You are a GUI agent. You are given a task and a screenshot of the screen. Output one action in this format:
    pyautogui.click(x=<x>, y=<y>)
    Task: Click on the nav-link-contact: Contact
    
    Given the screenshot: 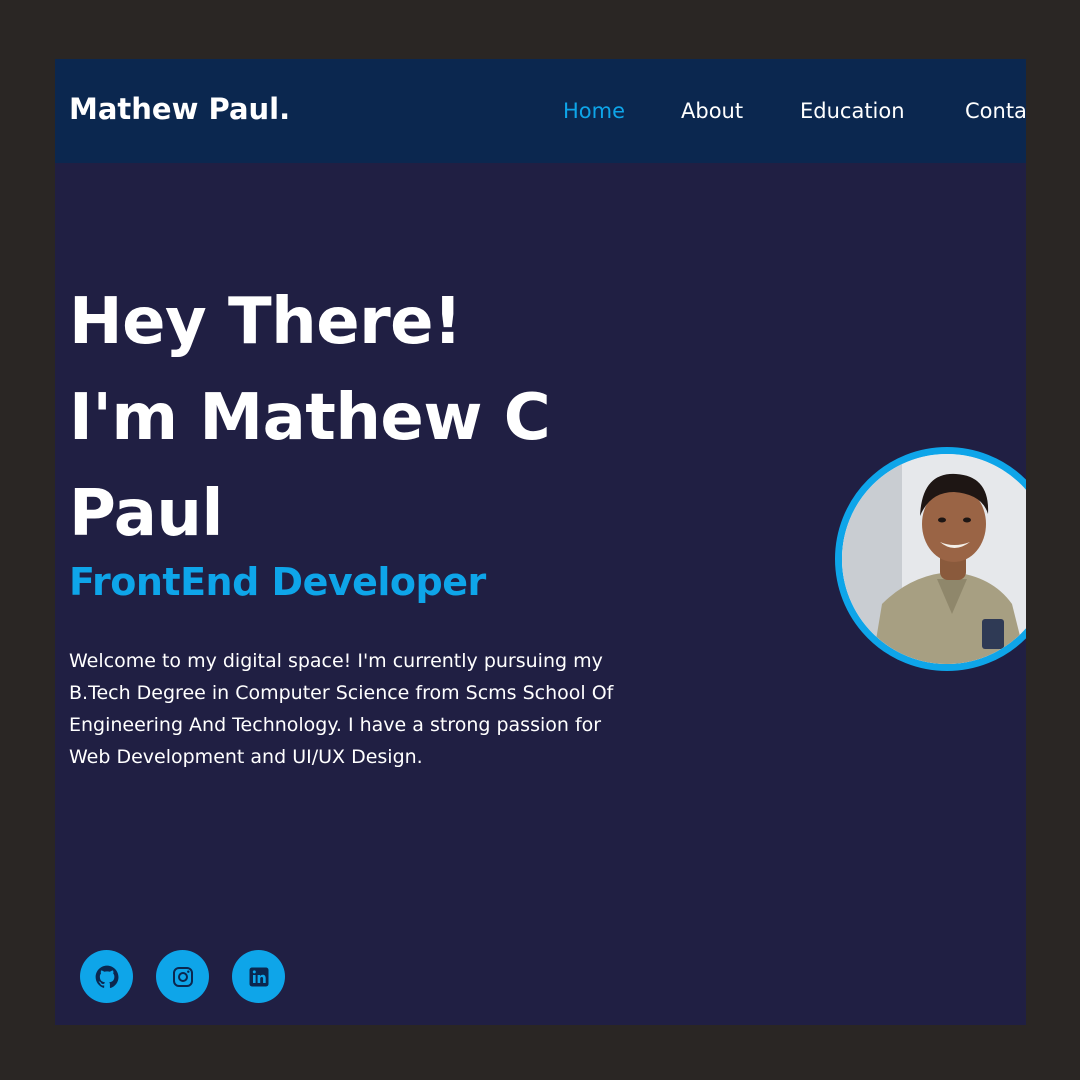 What is the action you would take?
    pyautogui.click(x=995, y=111)
    